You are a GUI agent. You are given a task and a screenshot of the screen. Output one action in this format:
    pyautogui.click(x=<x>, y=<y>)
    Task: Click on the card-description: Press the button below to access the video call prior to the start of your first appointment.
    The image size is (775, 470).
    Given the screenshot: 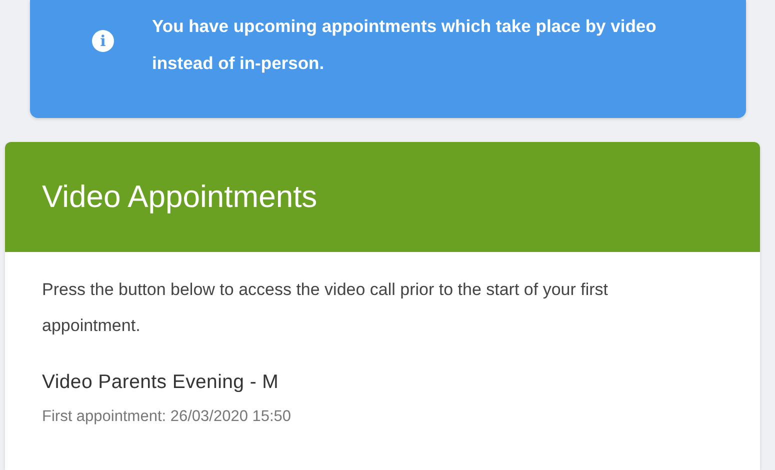 What is the action you would take?
    pyautogui.click(x=325, y=308)
    